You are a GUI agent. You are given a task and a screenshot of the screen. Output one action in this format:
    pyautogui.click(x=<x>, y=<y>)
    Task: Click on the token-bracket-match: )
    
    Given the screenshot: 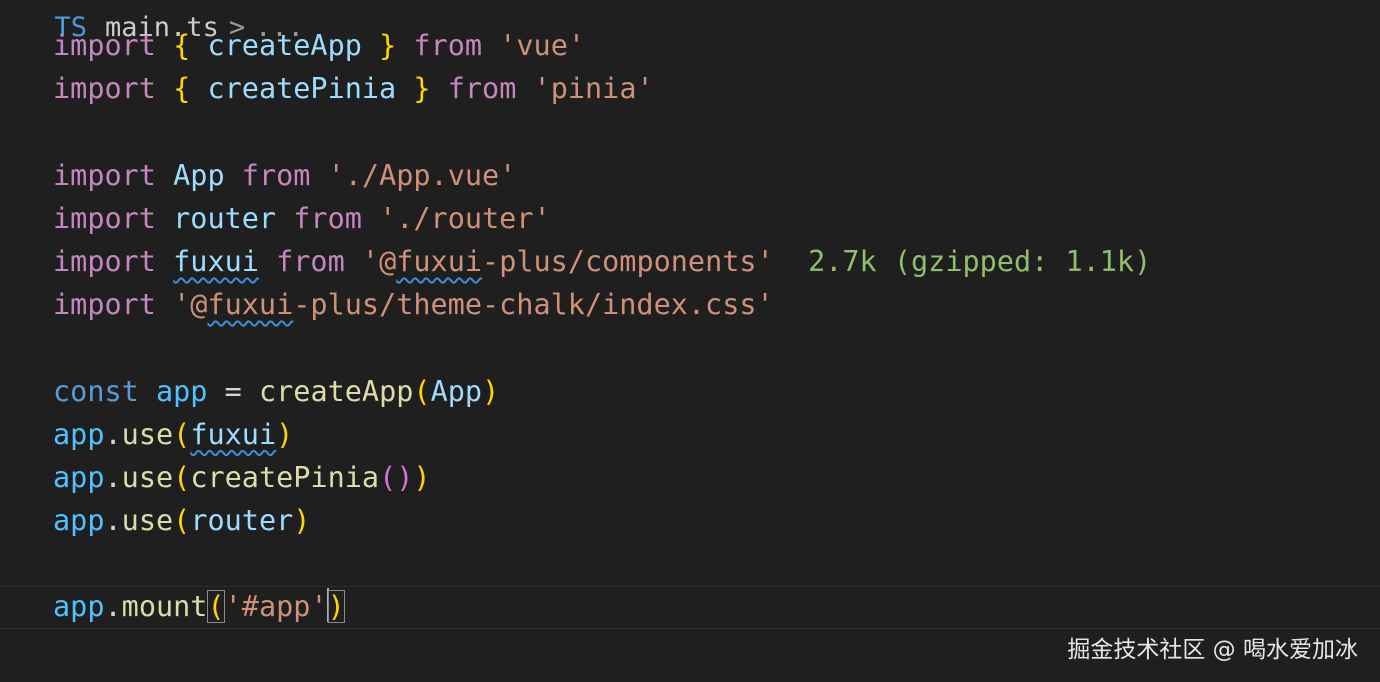 What is the action you would take?
    pyautogui.click(x=336, y=607)
    